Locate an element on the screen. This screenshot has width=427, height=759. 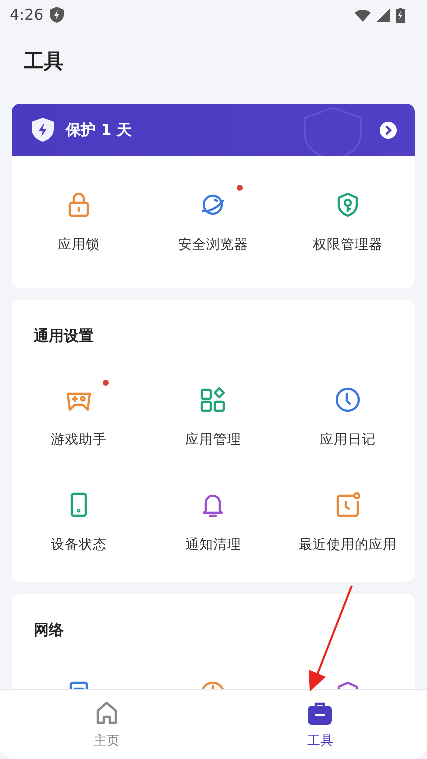
nav-tab: 工具 is located at coordinates (320, 724).